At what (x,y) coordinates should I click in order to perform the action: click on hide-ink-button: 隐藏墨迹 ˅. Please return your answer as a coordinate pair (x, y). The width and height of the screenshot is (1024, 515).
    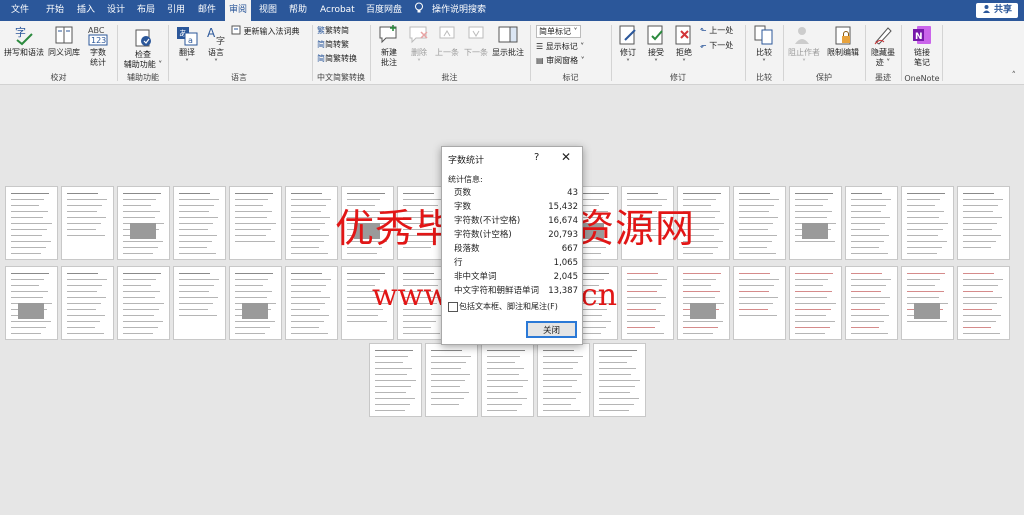
    Looking at the image, I should click on (883, 46).